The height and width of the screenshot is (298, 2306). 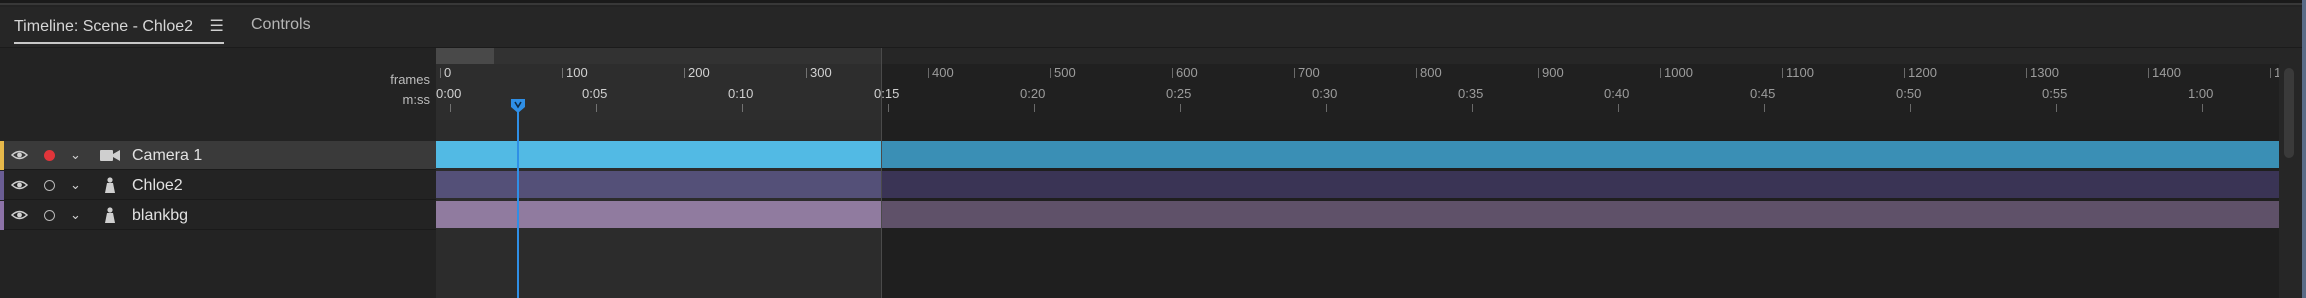 I want to click on time-tick-label: 0:55, so click(x=2055, y=93).